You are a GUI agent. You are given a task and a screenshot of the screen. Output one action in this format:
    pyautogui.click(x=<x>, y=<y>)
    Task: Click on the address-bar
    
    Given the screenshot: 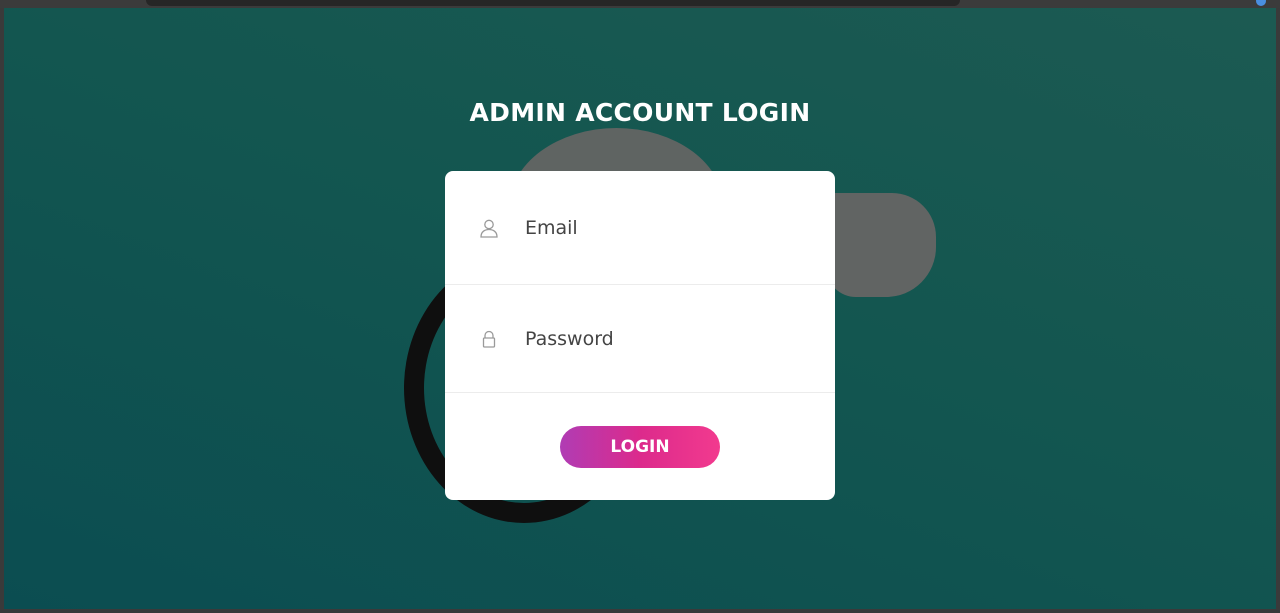 What is the action you would take?
    pyautogui.click(x=553, y=3)
    